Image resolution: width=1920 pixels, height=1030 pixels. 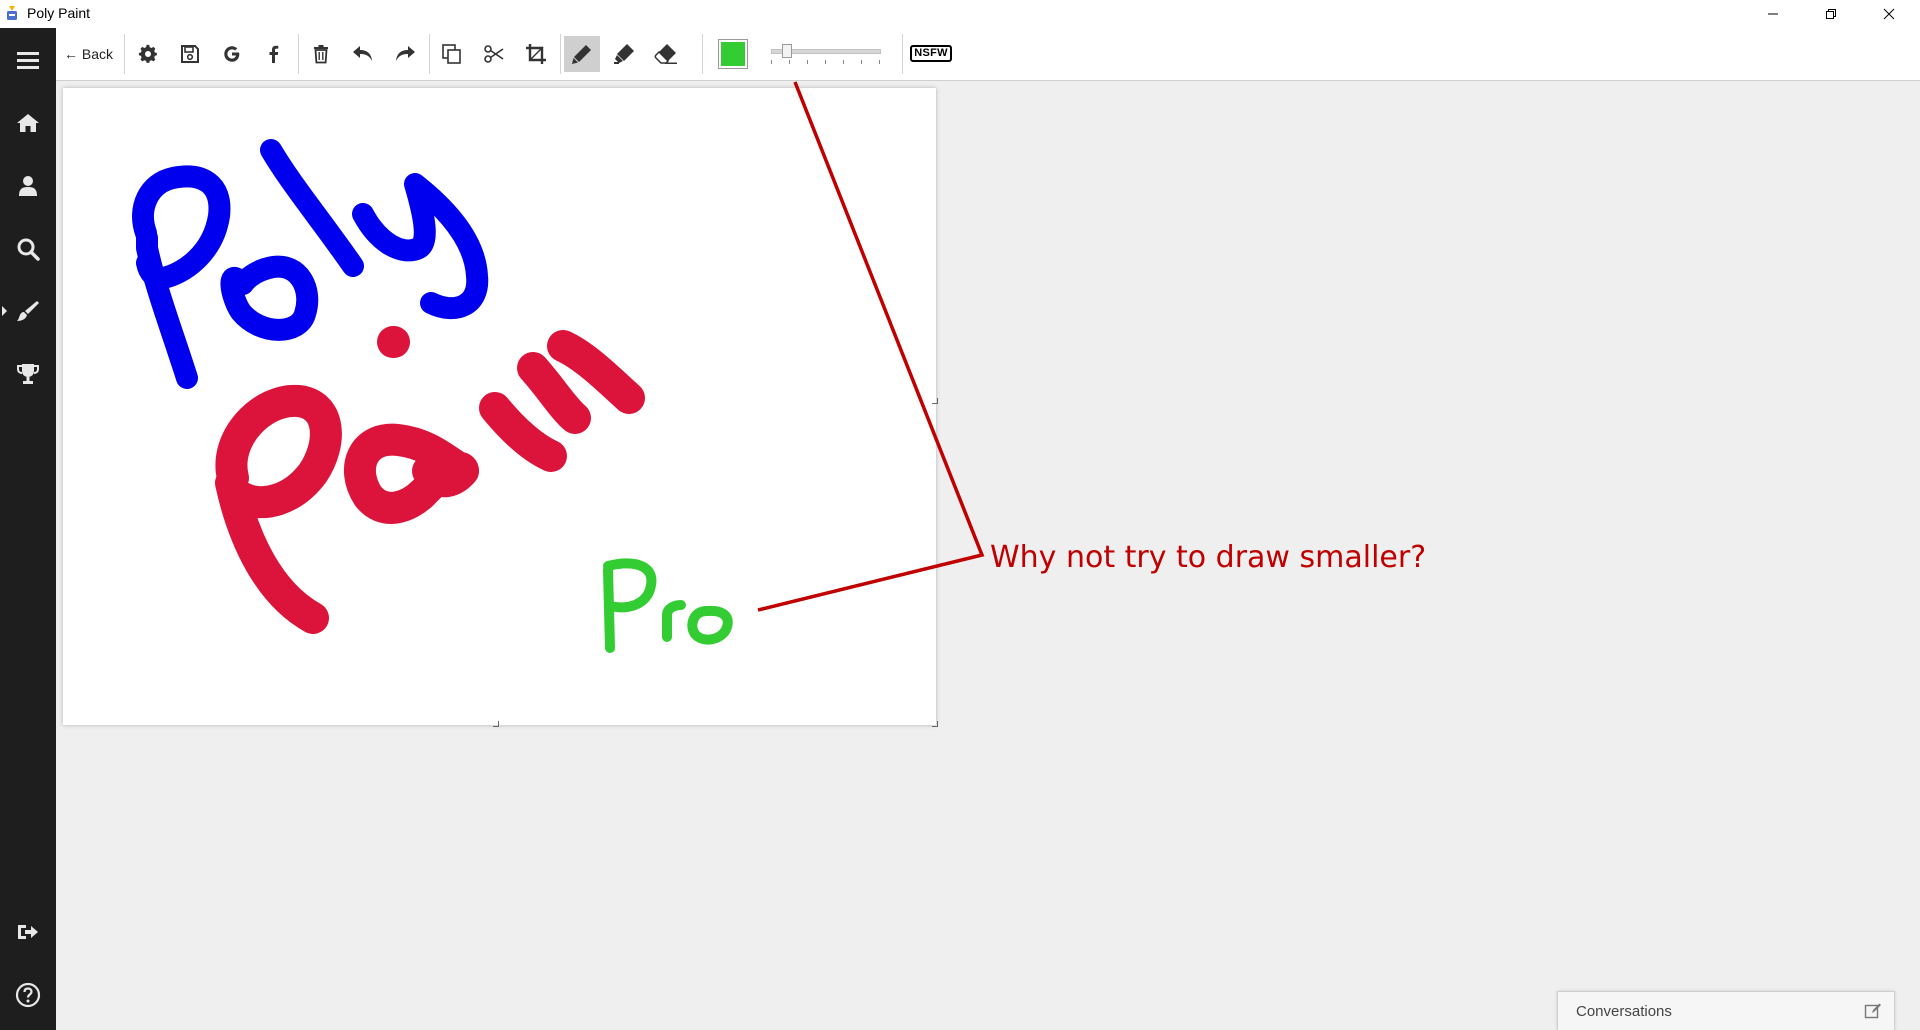 What do you see at coordinates (430, 480) in the screenshot?
I see `paint-stroke` at bounding box center [430, 480].